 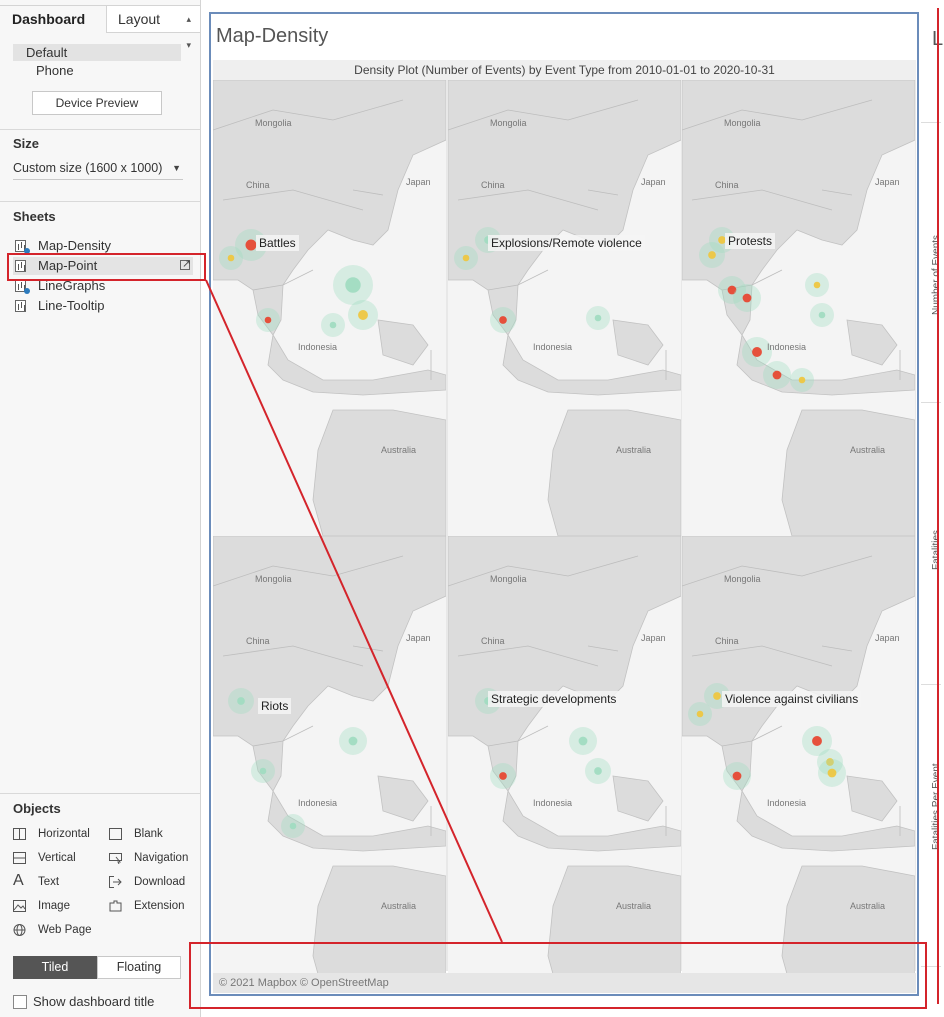 I want to click on checkbox-box, so click(x=20, y=1002).